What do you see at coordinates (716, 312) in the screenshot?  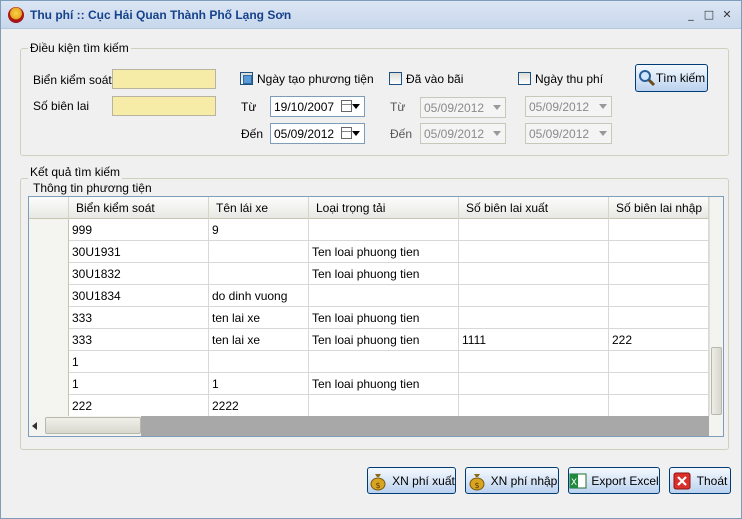 I see `vertical-scrollbar` at bounding box center [716, 312].